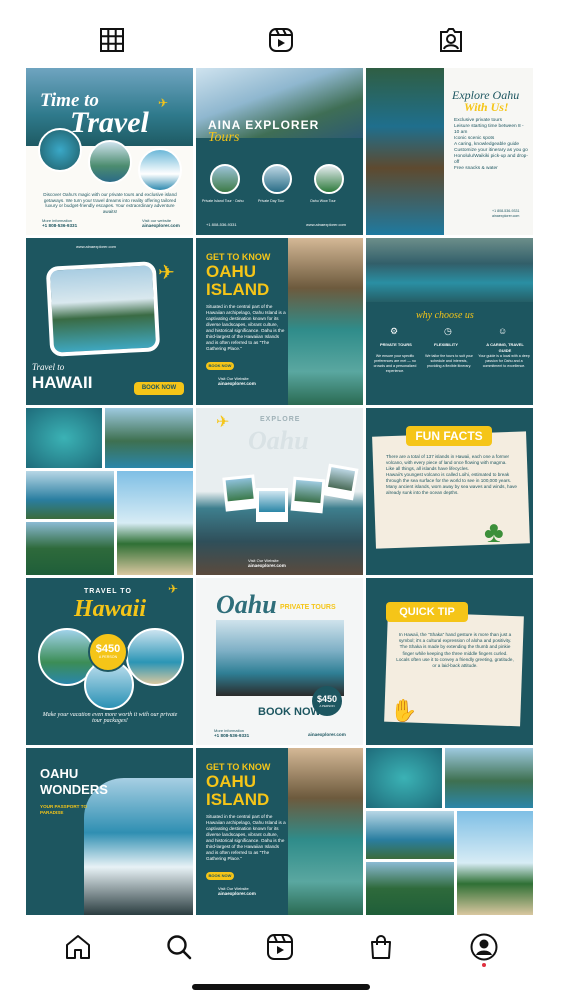  I want to click on profile-tabs, so click(281, 32).